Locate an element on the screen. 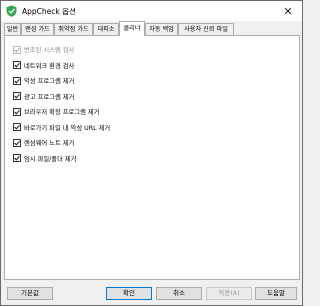  option-remove-temp-files: 임시 파일/폴더 제거 is located at coordinates (61, 159).